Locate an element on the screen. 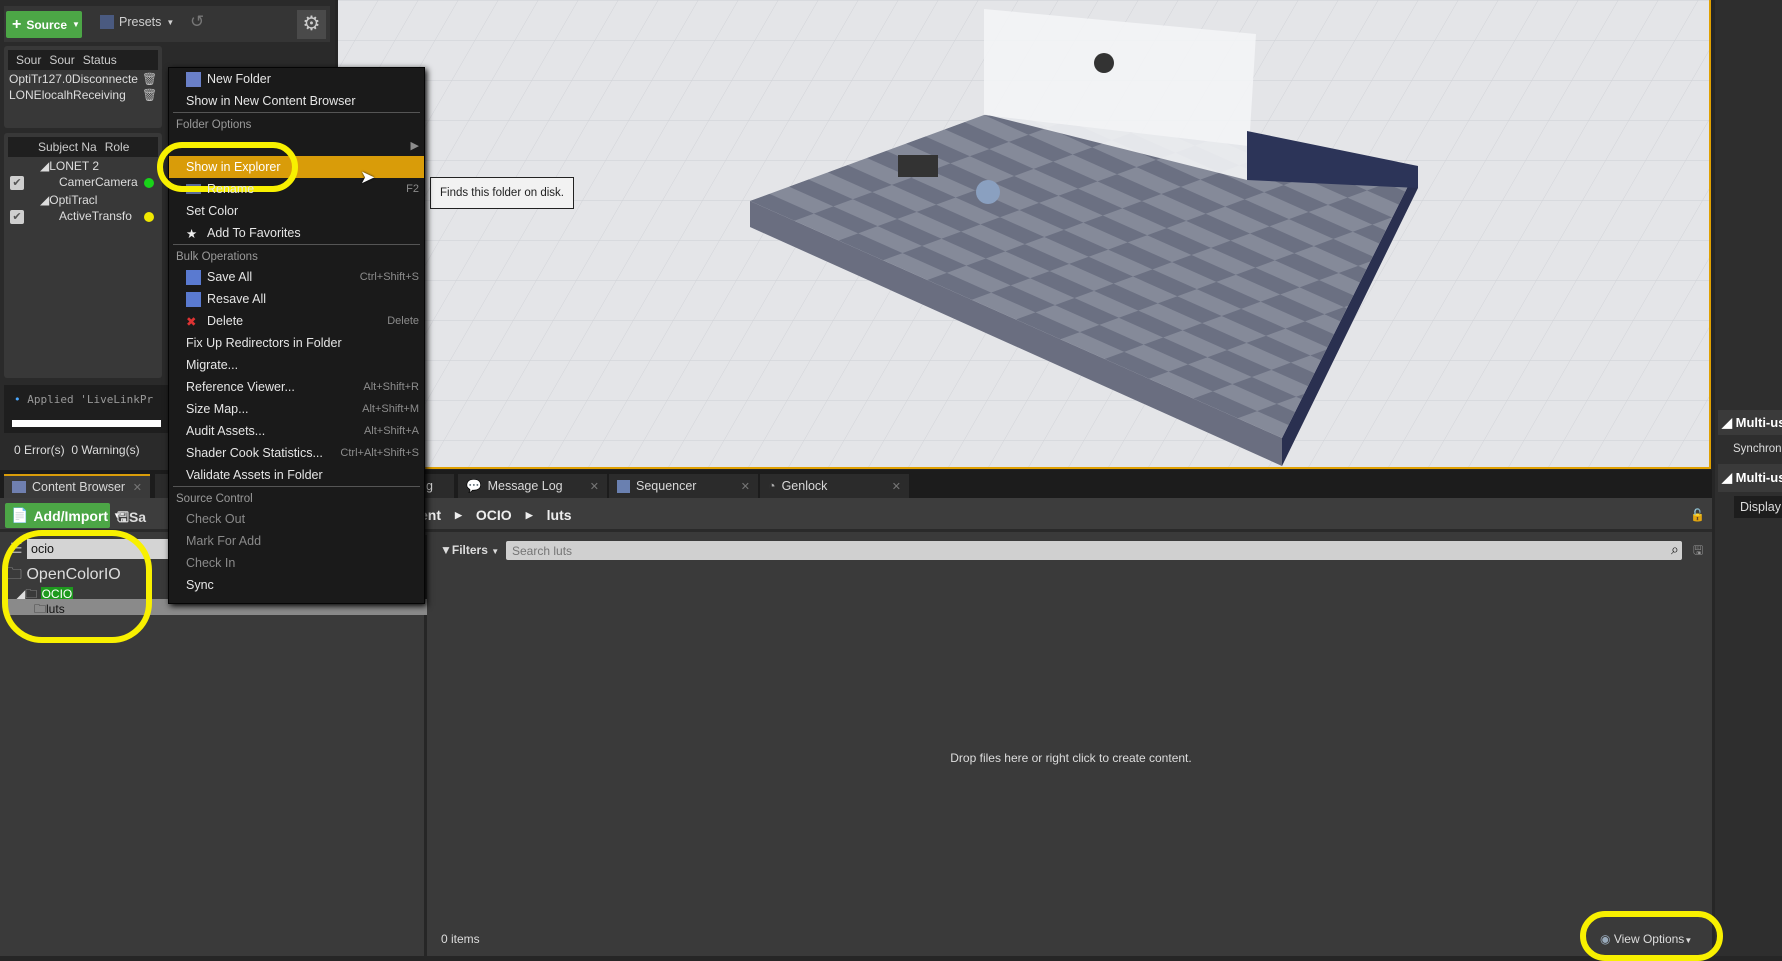  file-icon: 📄 is located at coordinates (20, 515).